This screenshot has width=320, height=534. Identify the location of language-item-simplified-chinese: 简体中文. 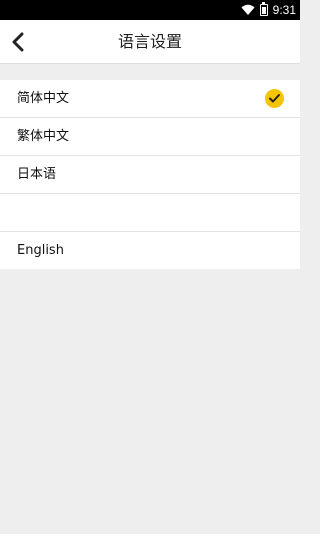
(150, 99).